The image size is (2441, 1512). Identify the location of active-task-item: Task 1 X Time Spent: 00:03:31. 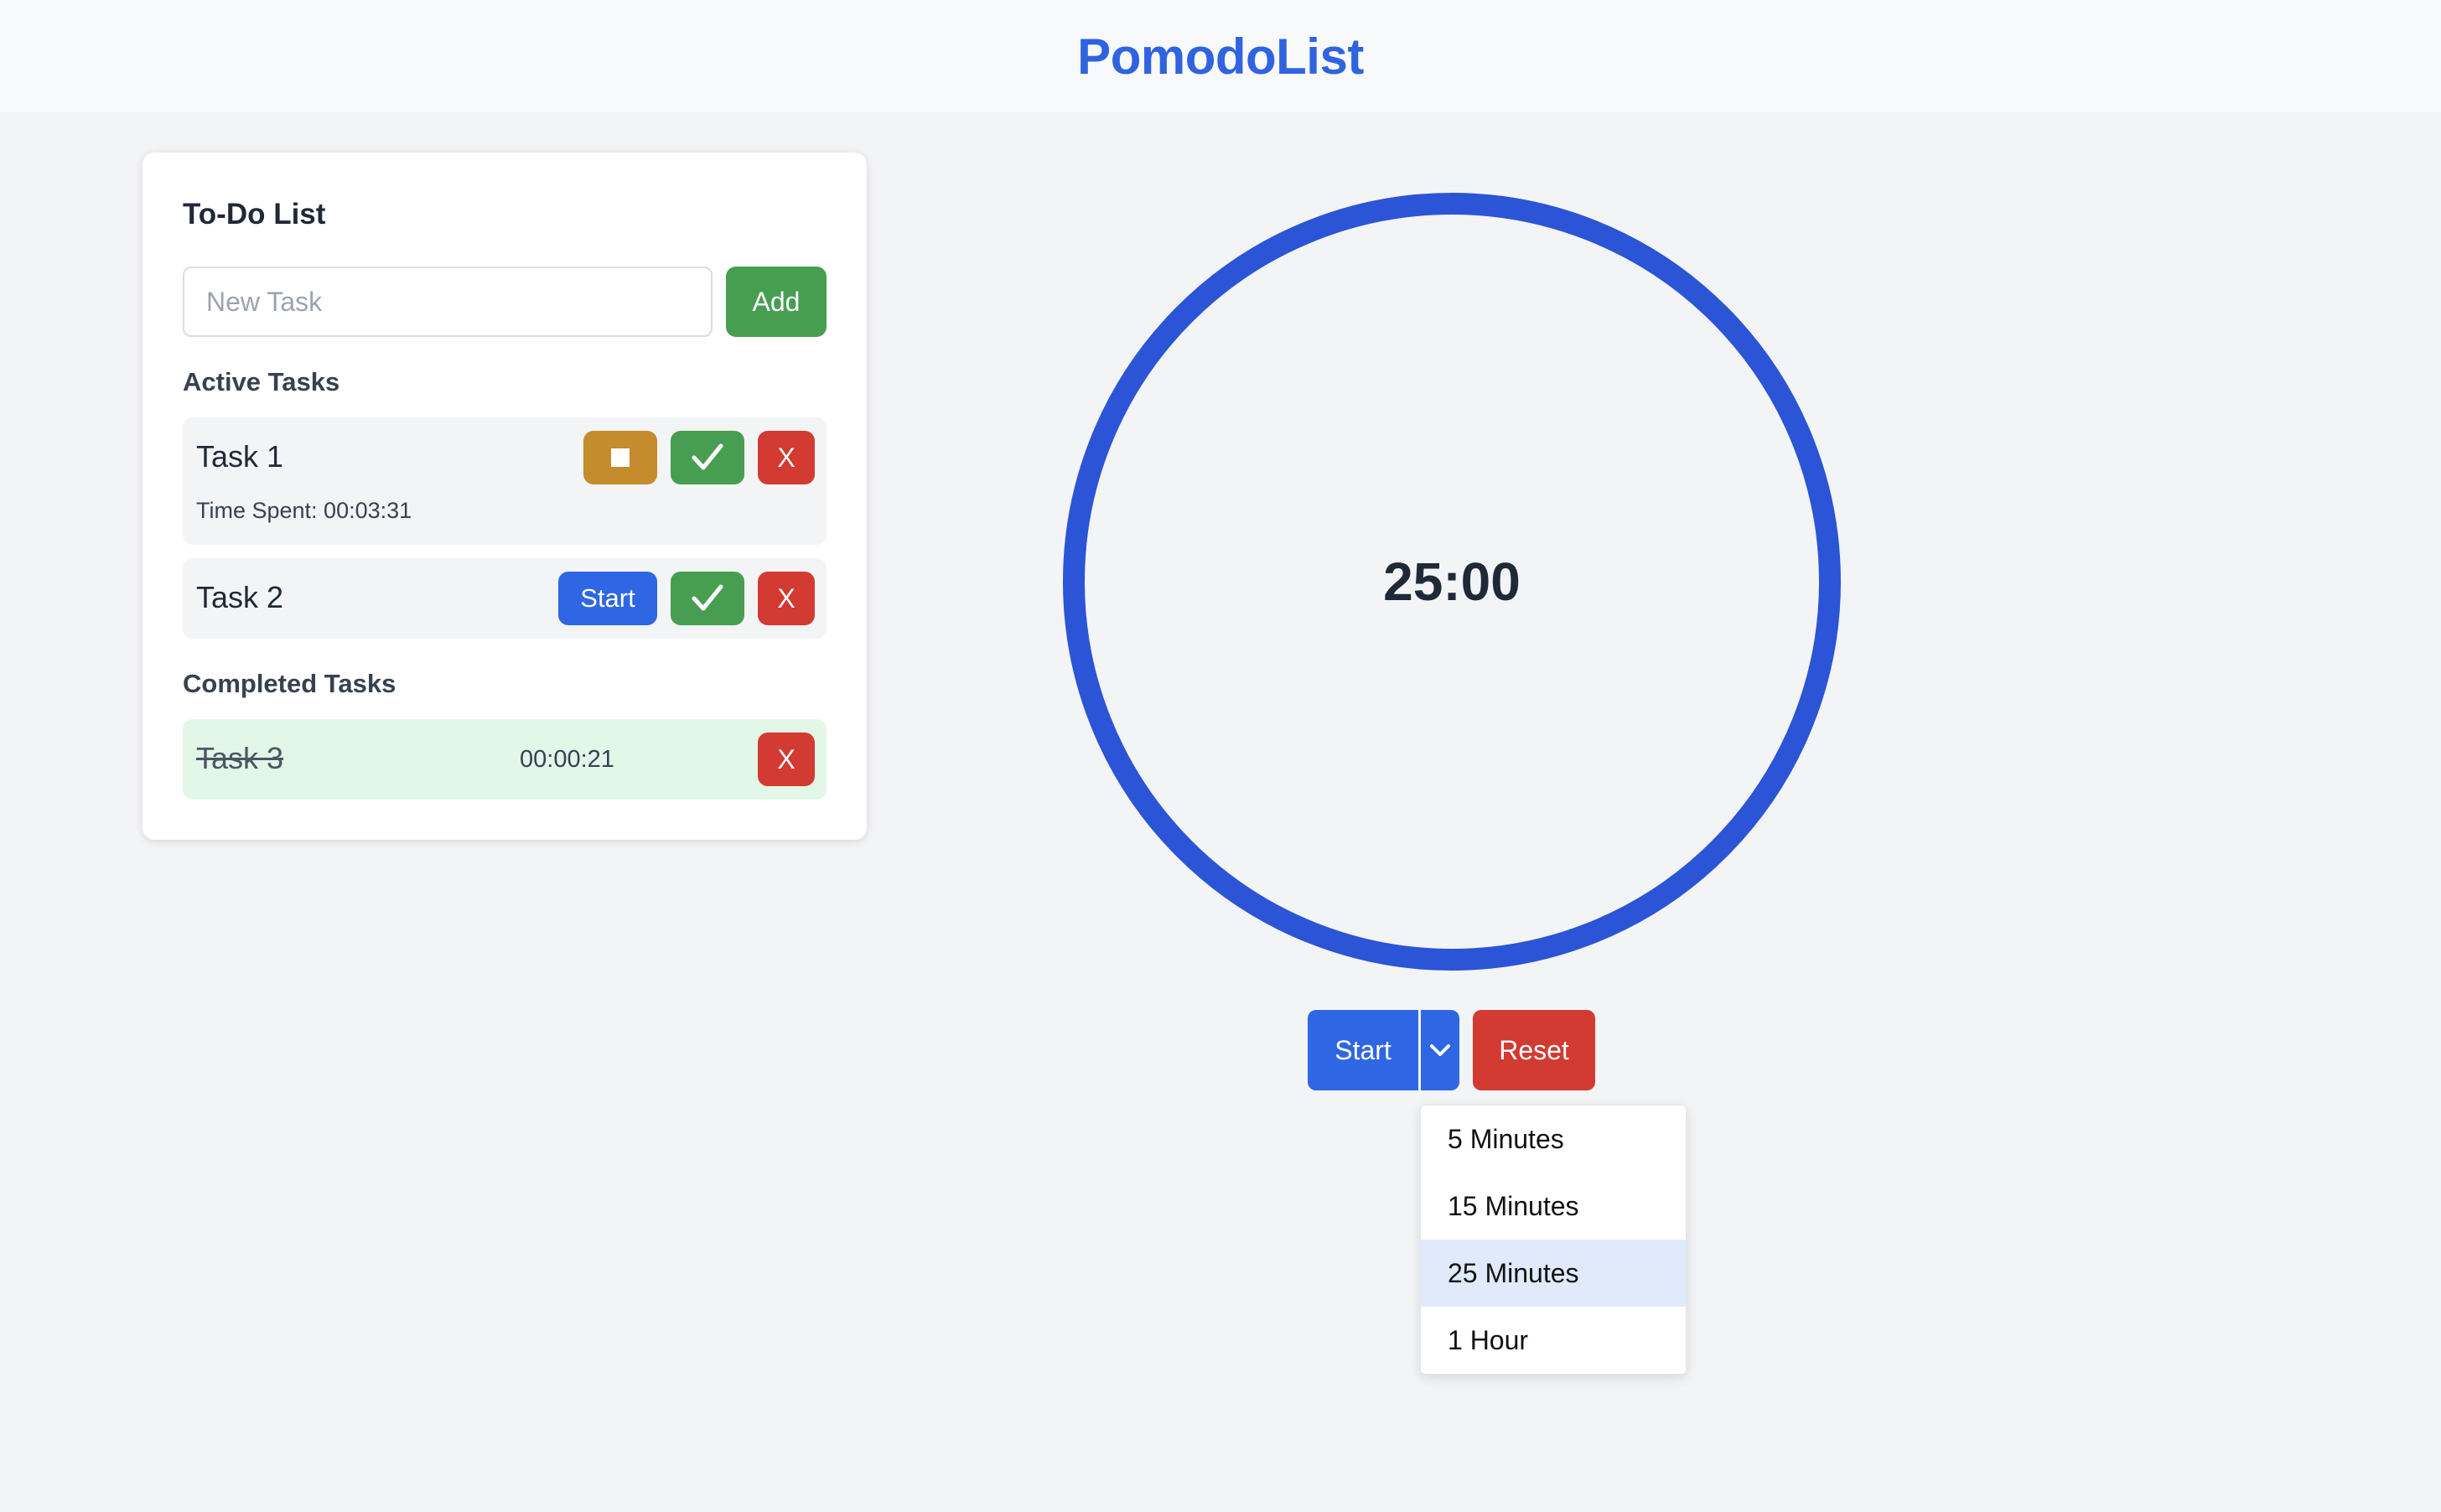
(505, 481).